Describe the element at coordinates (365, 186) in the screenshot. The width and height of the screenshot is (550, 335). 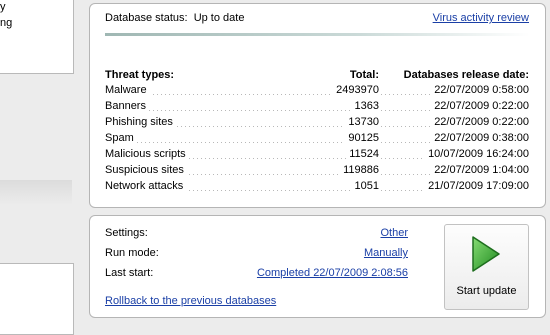
I see `threat-total: 1051` at that location.